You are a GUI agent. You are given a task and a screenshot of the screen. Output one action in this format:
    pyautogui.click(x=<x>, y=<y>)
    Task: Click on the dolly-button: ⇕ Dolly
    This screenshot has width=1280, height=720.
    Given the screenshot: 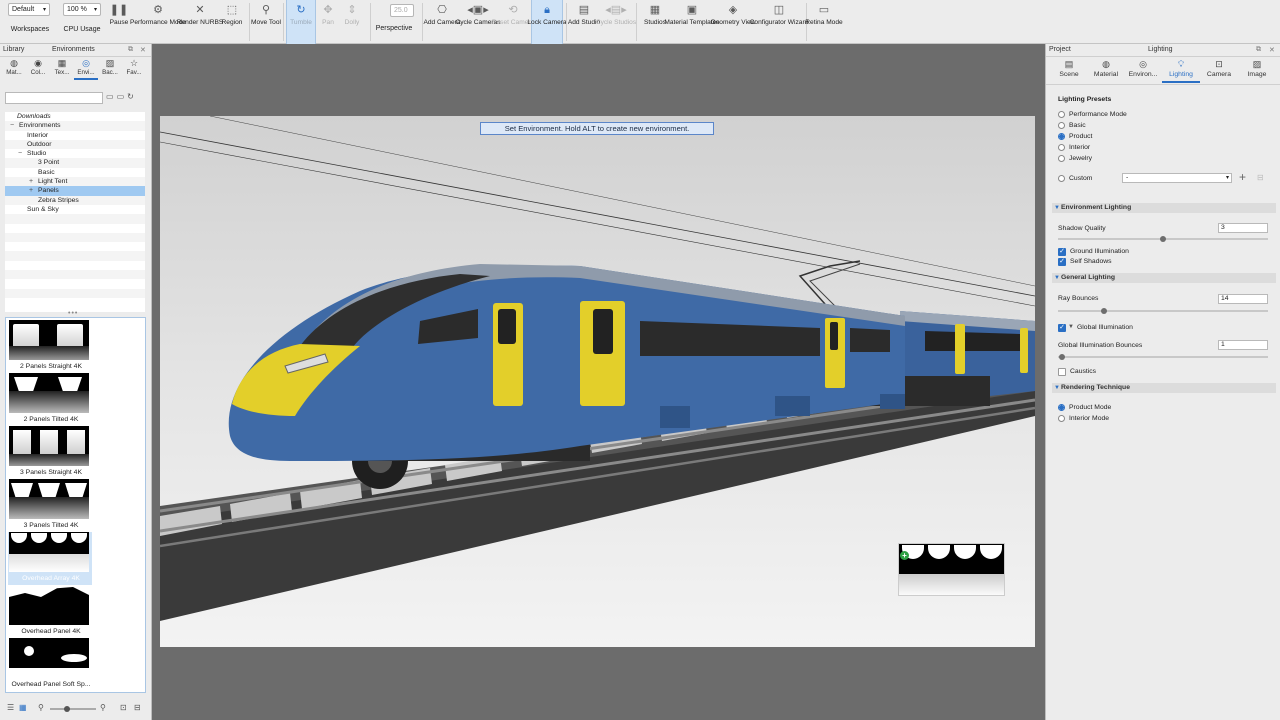 What is the action you would take?
    pyautogui.click(x=352, y=22)
    